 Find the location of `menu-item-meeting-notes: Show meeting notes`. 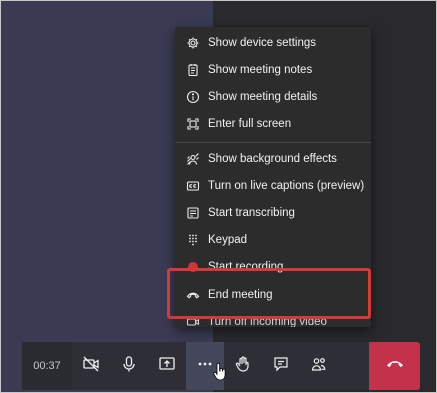

menu-item-meeting-notes: Show meeting notes is located at coordinates (273, 69).